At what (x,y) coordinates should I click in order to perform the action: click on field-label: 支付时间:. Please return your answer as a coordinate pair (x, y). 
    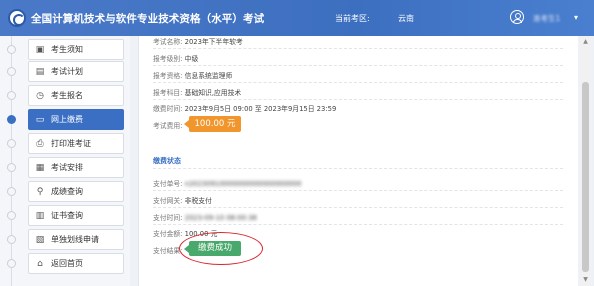
    Looking at the image, I should click on (168, 218).